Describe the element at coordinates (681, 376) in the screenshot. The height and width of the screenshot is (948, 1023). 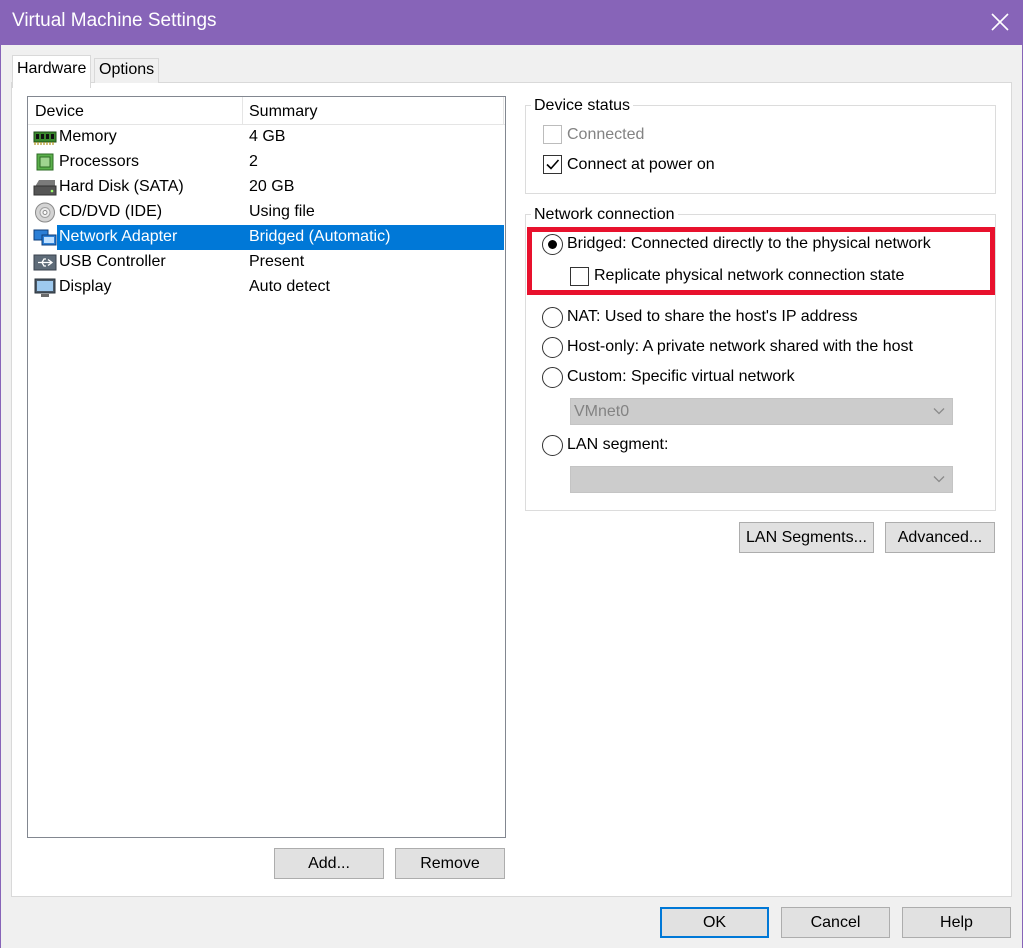
I see `custom-label: Custom: Specific virtual network` at that location.